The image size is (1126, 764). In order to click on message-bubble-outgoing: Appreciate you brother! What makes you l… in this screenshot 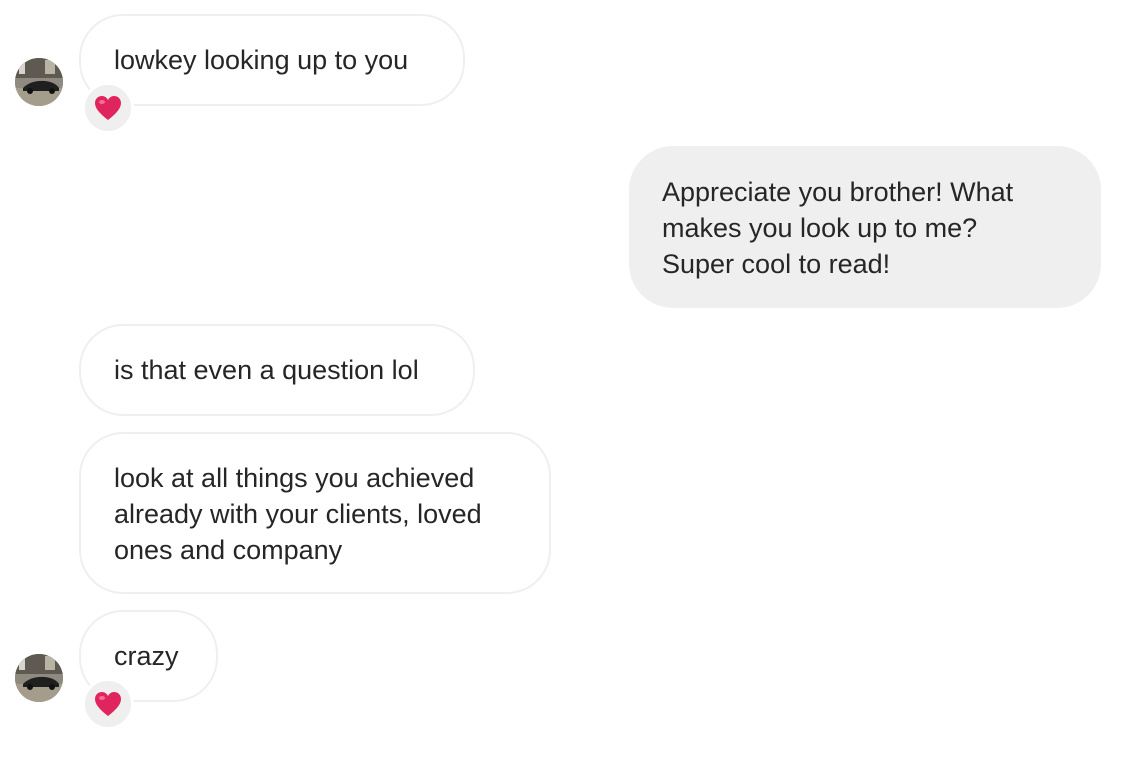, I will do `click(865, 227)`.